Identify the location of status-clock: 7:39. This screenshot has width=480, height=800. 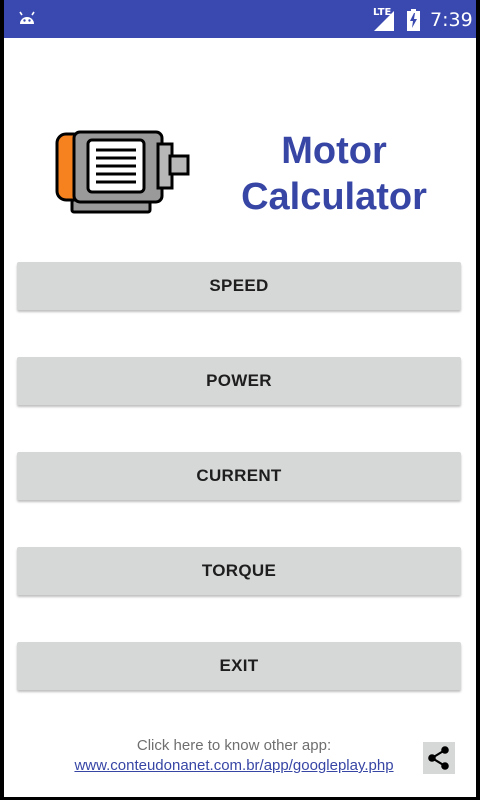
(451, 20).